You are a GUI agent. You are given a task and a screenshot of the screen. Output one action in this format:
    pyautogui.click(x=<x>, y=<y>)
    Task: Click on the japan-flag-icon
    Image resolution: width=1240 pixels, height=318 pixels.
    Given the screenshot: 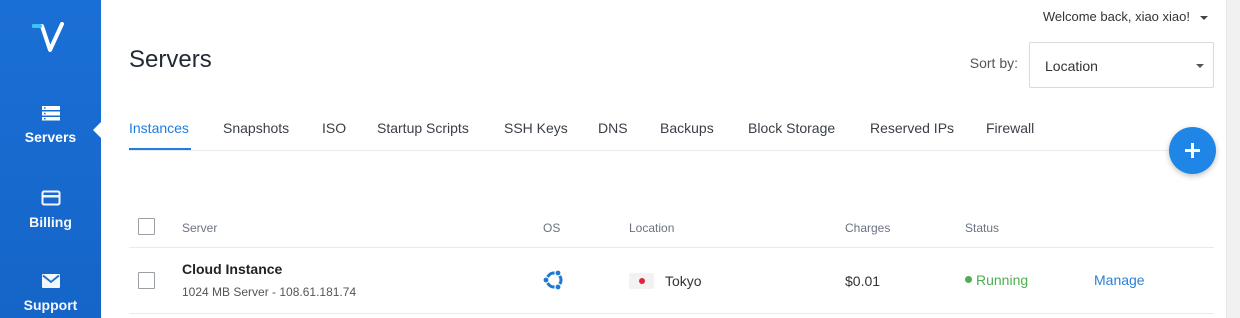 What is the action you would take?
    pyautogui.click(x=641, y=281)
    